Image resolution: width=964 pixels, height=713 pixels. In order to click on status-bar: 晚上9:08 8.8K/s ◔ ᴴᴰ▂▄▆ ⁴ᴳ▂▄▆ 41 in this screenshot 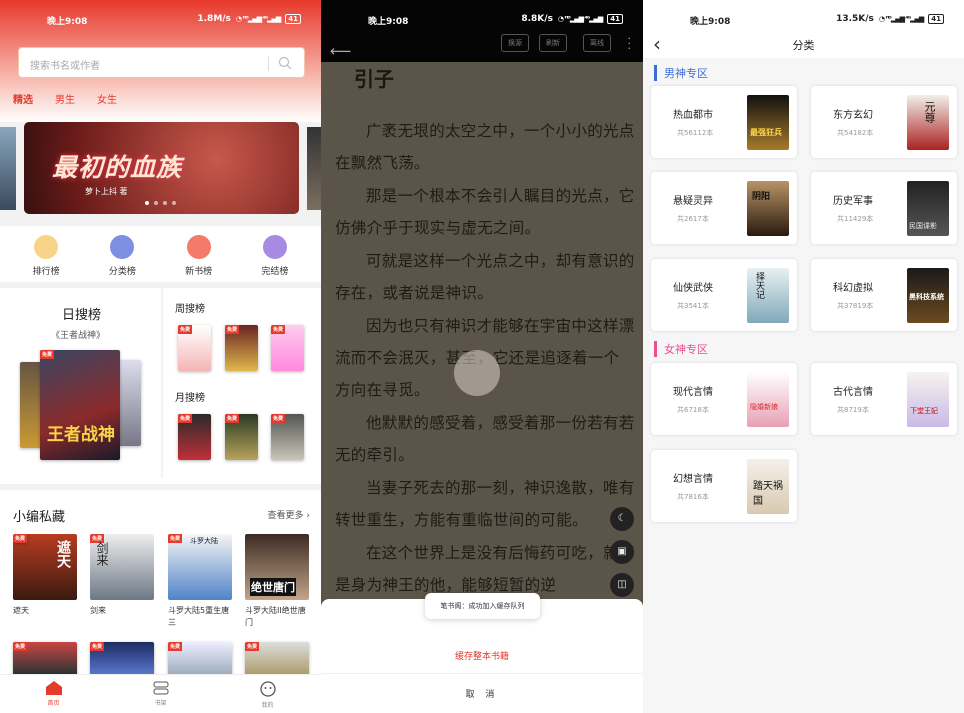, I will do `click(482, 19)`.